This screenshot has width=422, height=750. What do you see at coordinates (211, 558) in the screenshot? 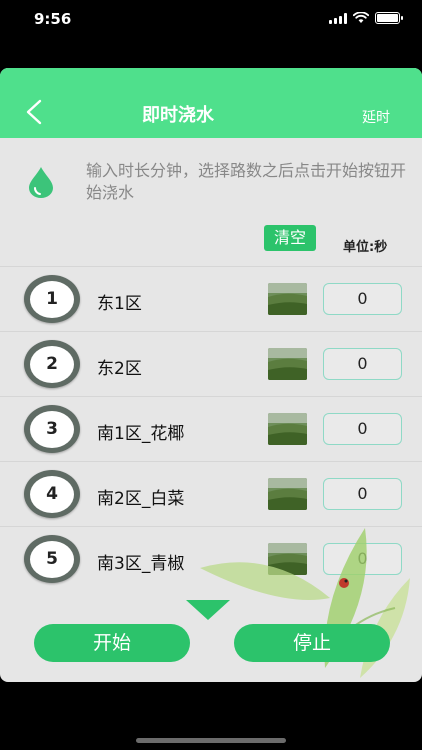
I see `zone-row-5: 5 南3区_青椒 0` at bounding box center [211, 558].